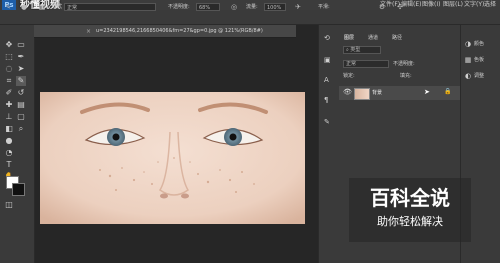  I want to click on zoom-tool-icon: ⌕, so click(21, 129).